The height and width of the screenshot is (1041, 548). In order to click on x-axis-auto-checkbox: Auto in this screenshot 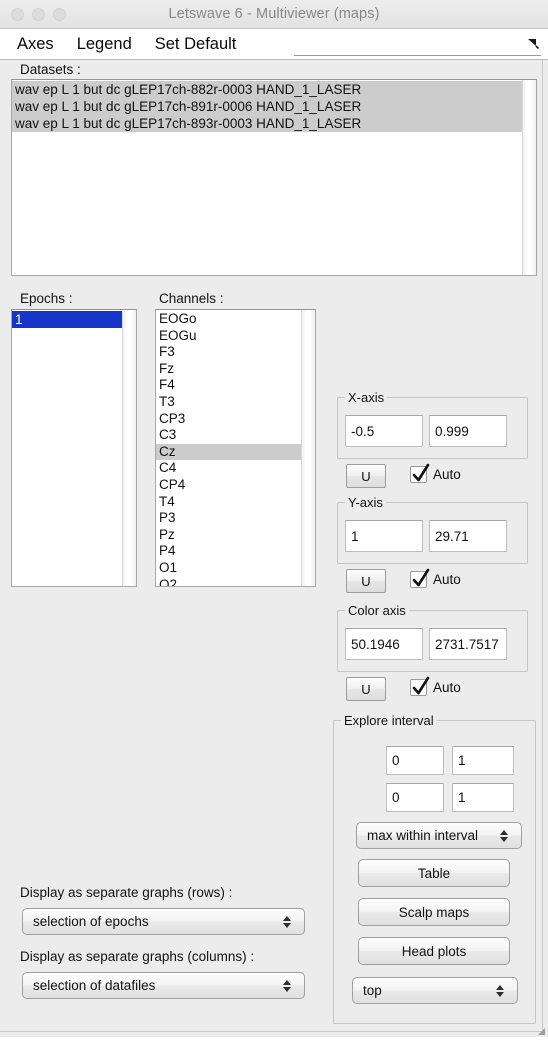, I will do `click(435, 473)`.